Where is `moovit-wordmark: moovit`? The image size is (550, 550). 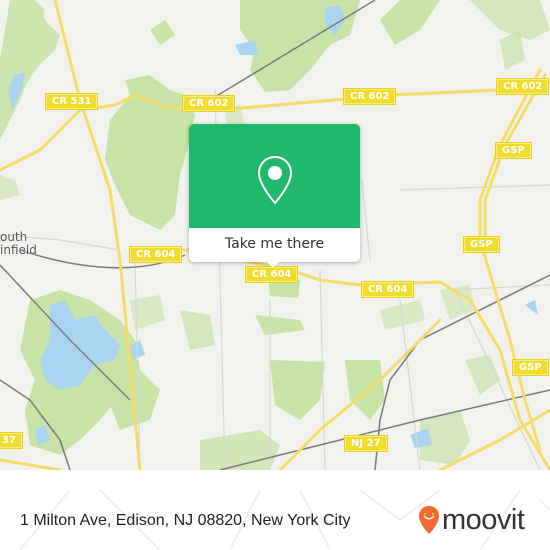 moovit-wordmark: moovit is located at coordinates (483, 520).